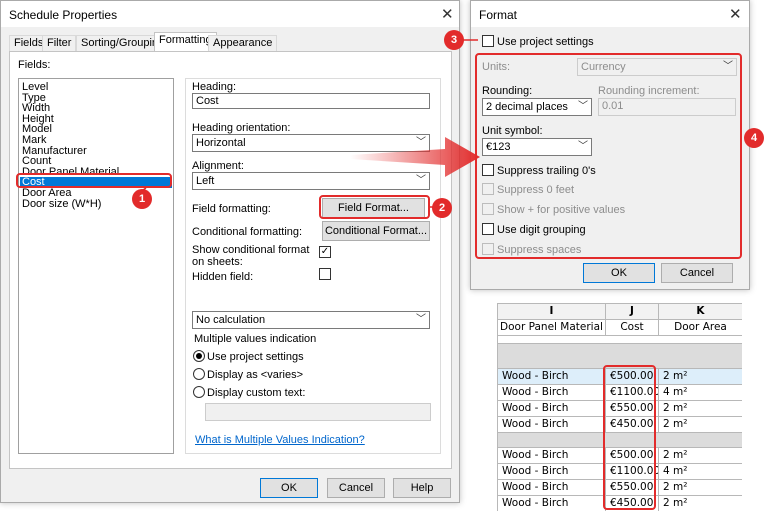 The height and width of the screenshot is (519, 768). Describe the element at coordinates (454, 40) in the screenshot. I see `callout-badge-3: 3` at that location.